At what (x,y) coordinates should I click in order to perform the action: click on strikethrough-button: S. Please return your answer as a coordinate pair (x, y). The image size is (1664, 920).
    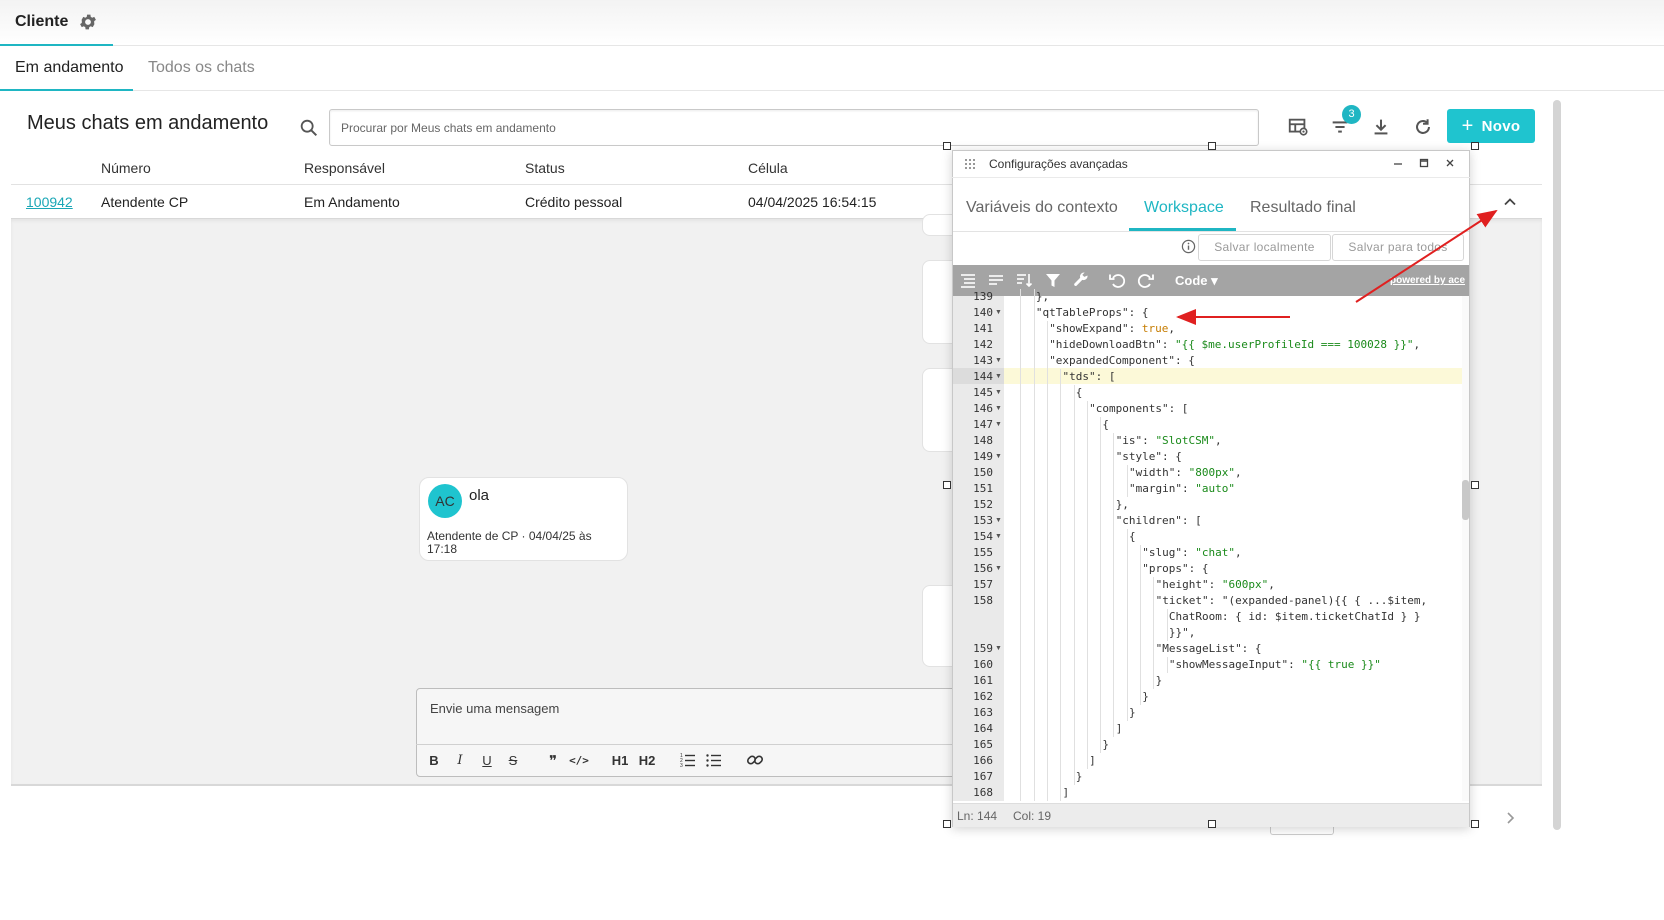
    Looking at the image, I should click on (513, 761).